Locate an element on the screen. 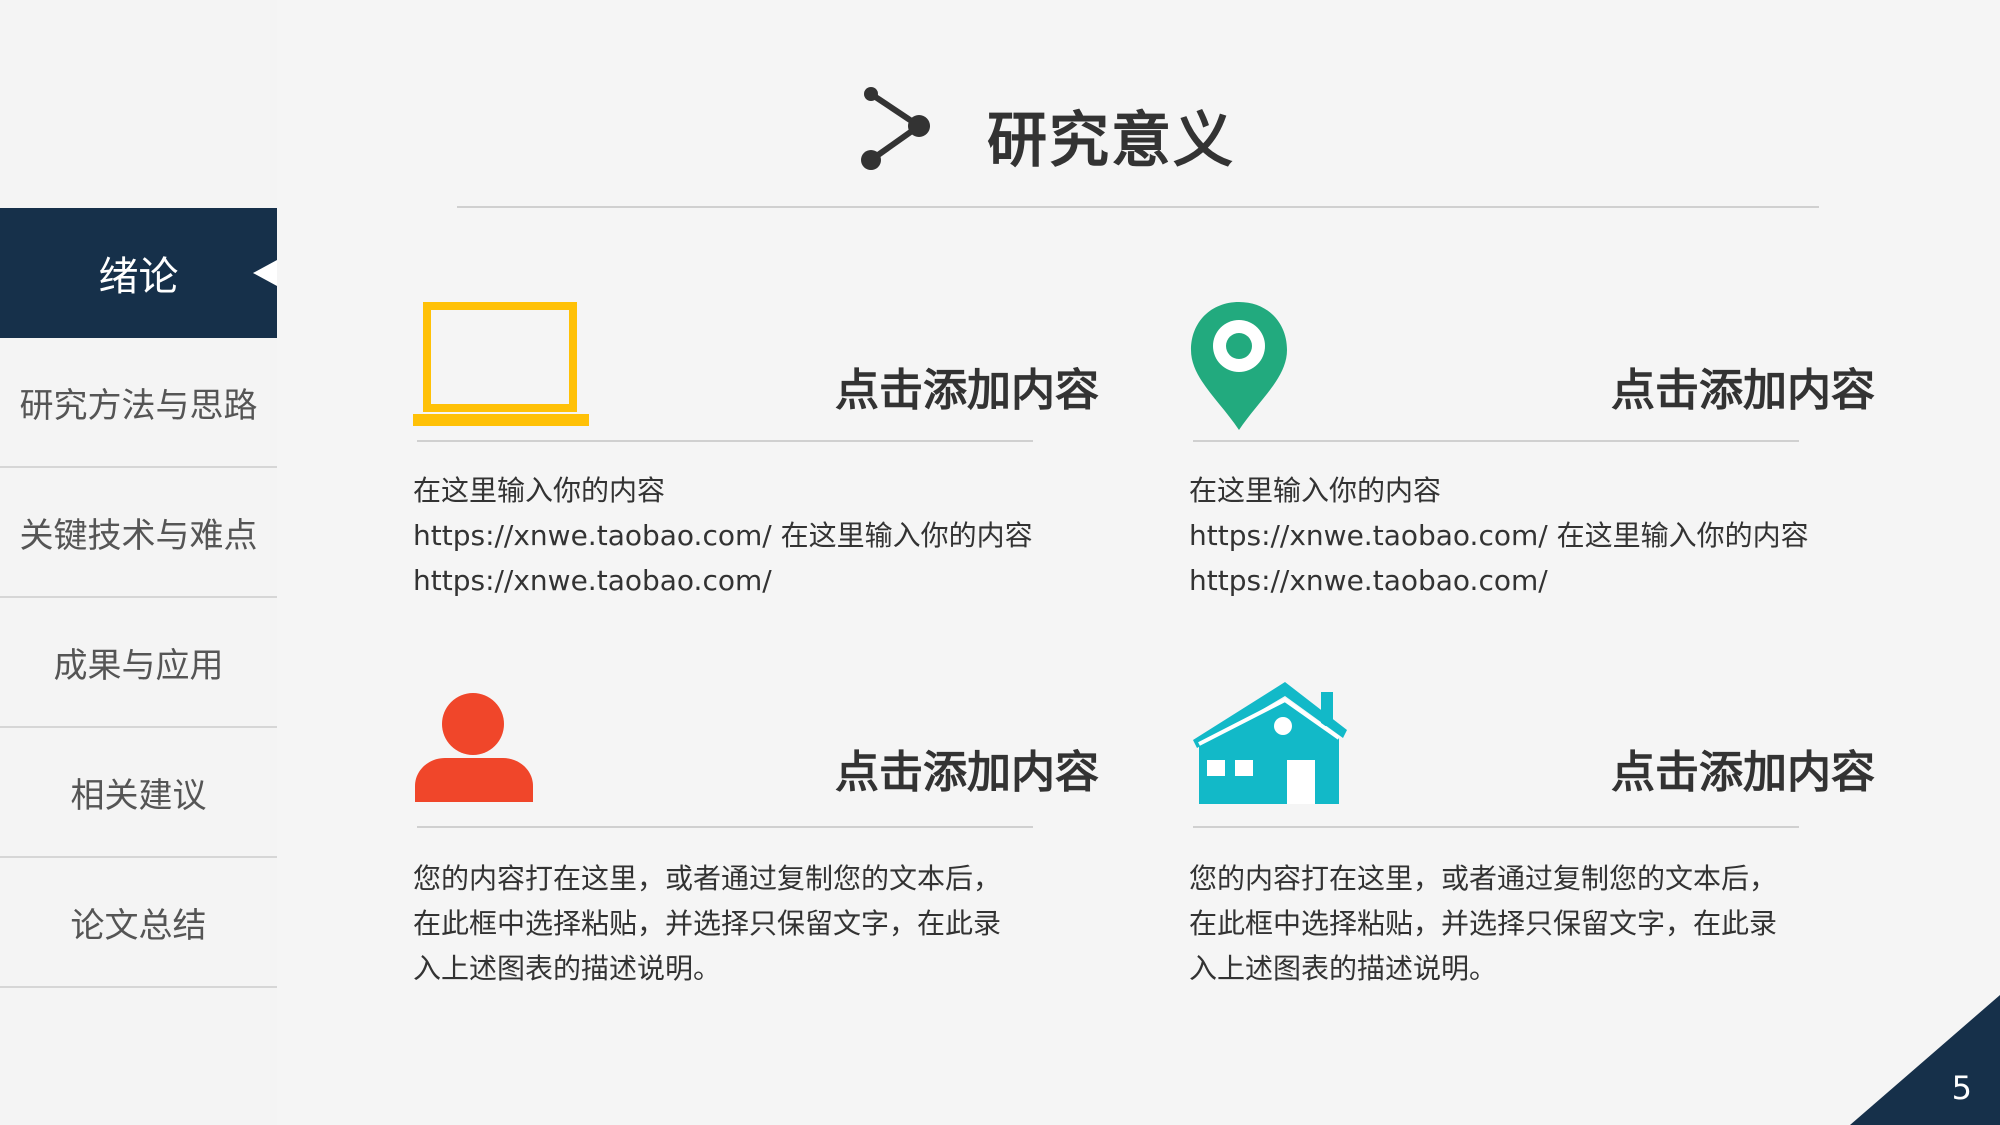 The image size is (2000, 1125). corner-accent is located at coordinates (1925, 1060).